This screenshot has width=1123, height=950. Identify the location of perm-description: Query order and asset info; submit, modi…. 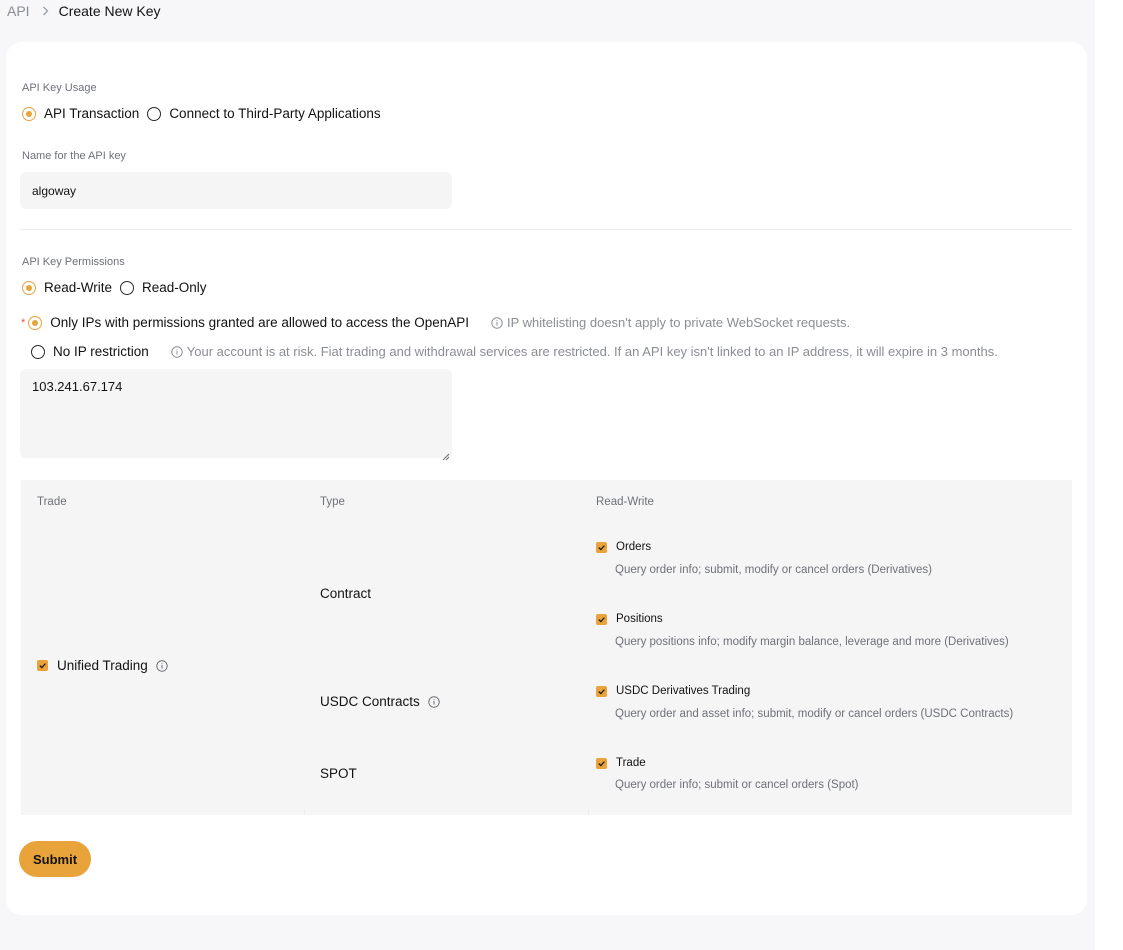
(814, 714).